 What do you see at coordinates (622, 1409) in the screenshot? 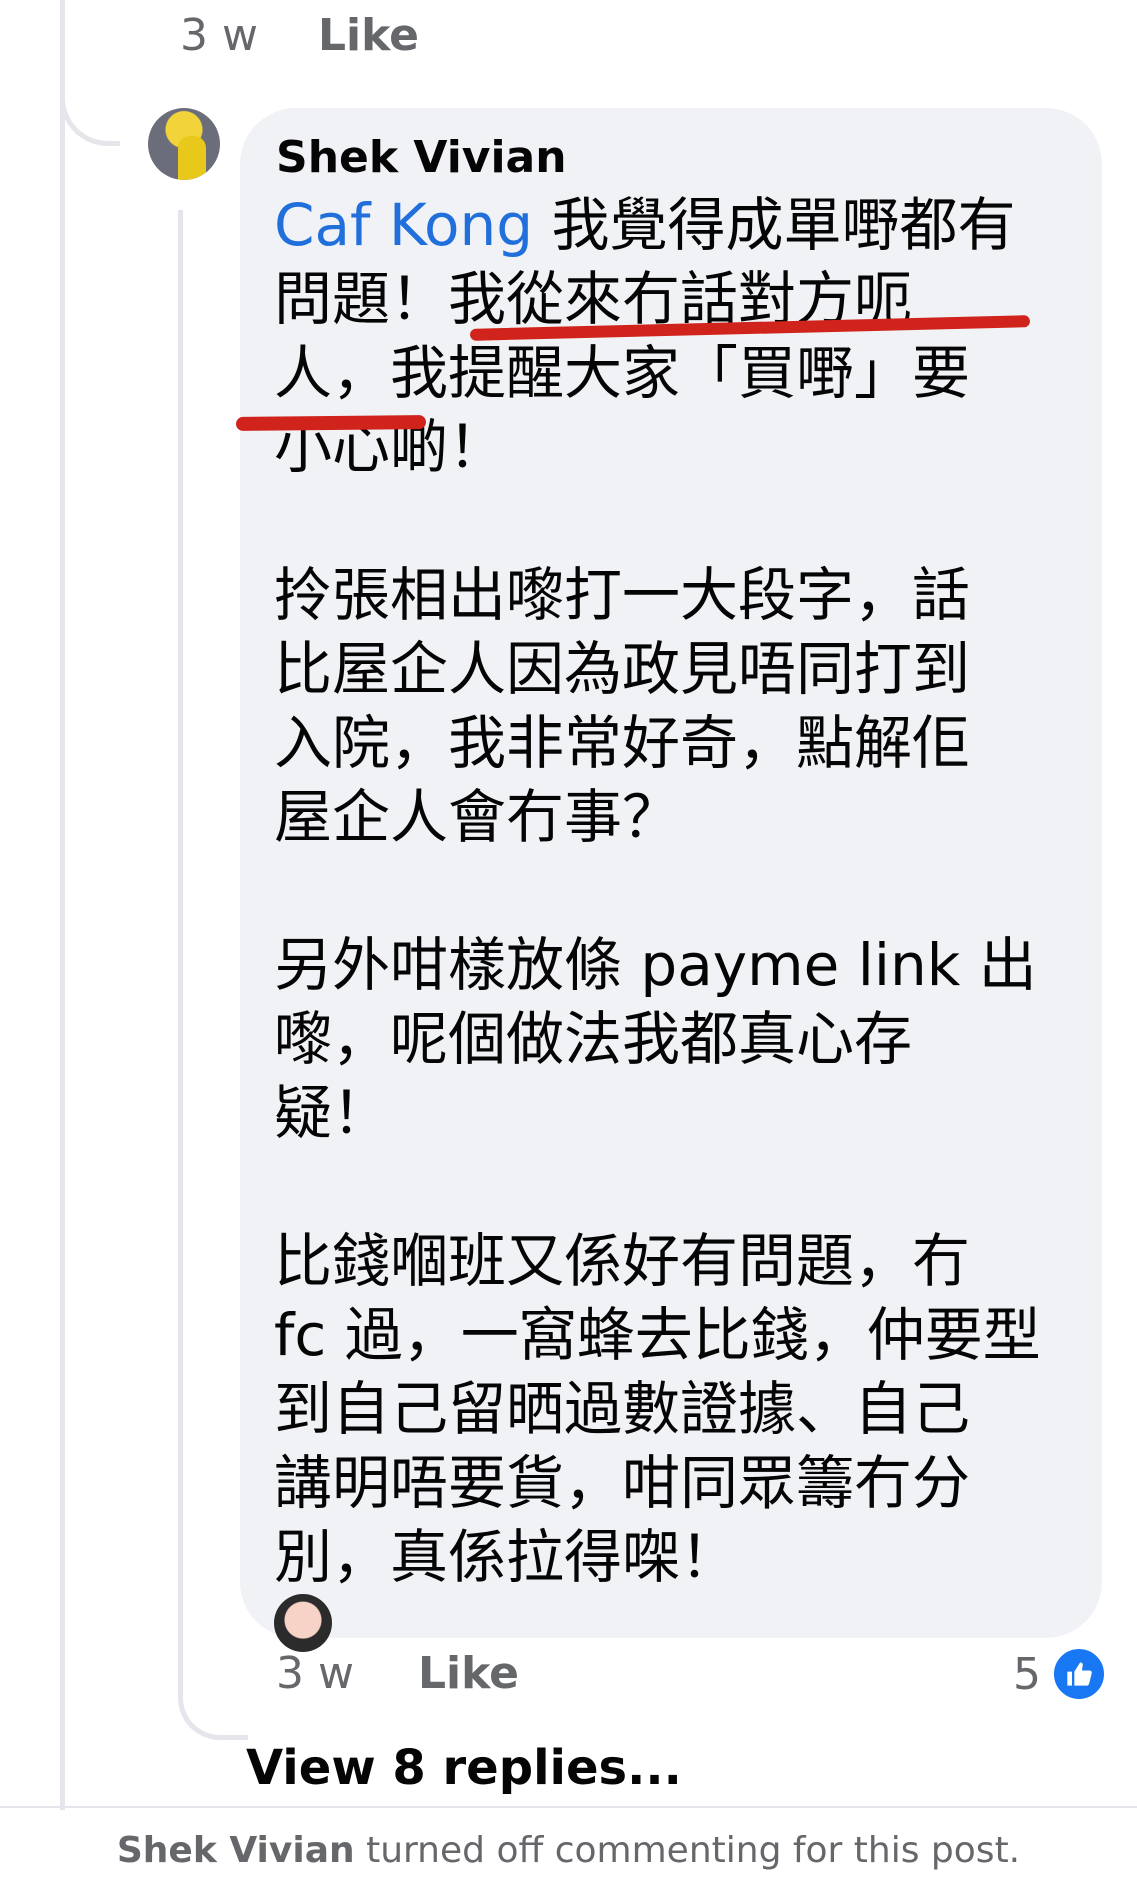
I see `text-line: 到自己留晒過數證據、自己` at bounding box center [622, 1409].